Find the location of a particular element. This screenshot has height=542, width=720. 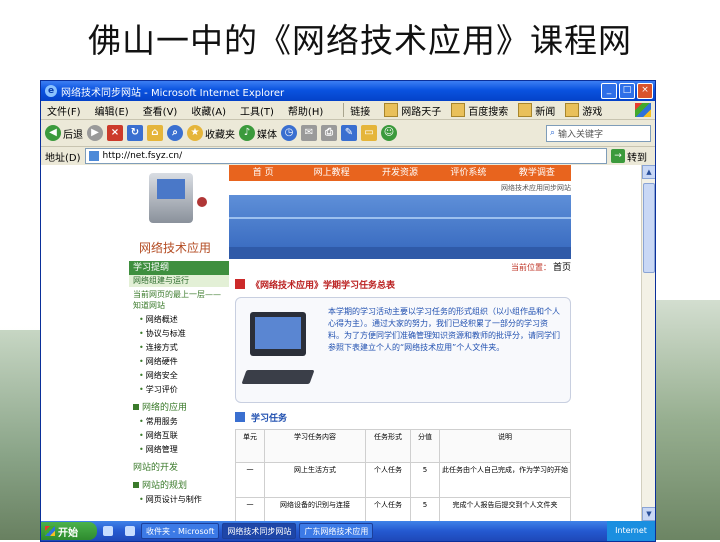

sidebar-item: • 网络互联 is located at coordinates (179, 436).